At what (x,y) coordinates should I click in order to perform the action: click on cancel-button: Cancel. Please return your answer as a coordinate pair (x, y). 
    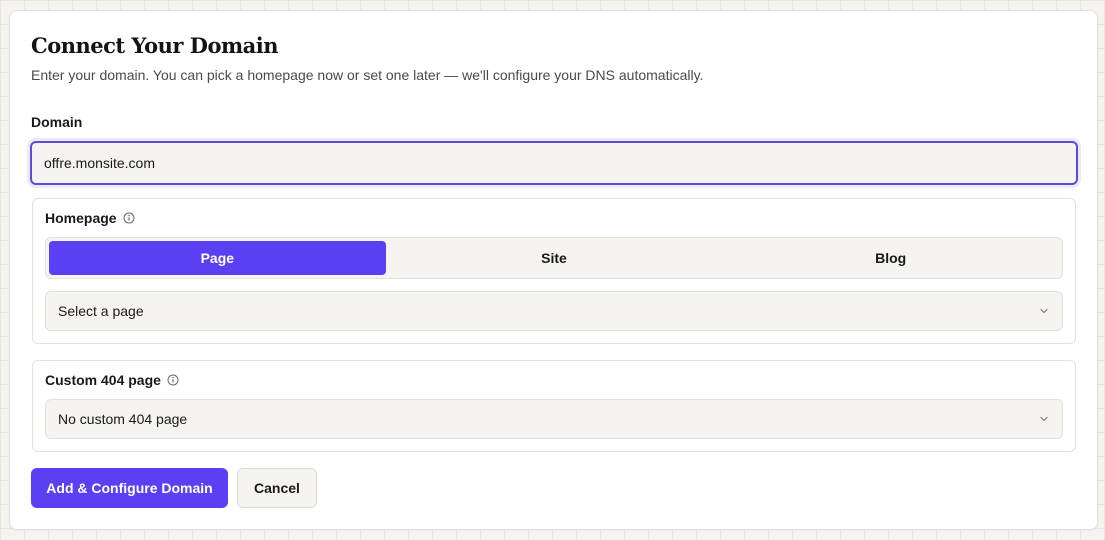
    Looking at the image, I should click on (277, 488).